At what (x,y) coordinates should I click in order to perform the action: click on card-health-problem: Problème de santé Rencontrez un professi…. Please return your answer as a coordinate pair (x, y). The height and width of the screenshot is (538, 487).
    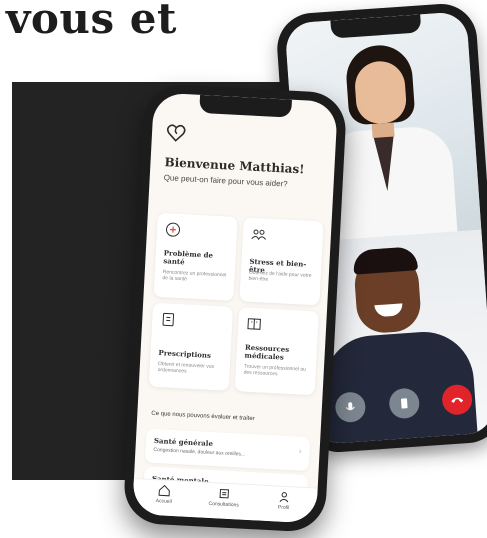
    Looking at the image, I should click on (195, 256).